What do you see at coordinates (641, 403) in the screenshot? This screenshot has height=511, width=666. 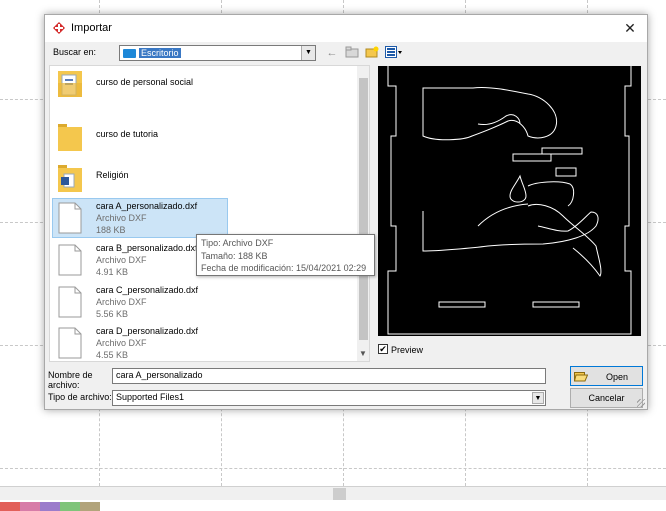 I see `resize-grip-icon` at bounding box center [641, 403].